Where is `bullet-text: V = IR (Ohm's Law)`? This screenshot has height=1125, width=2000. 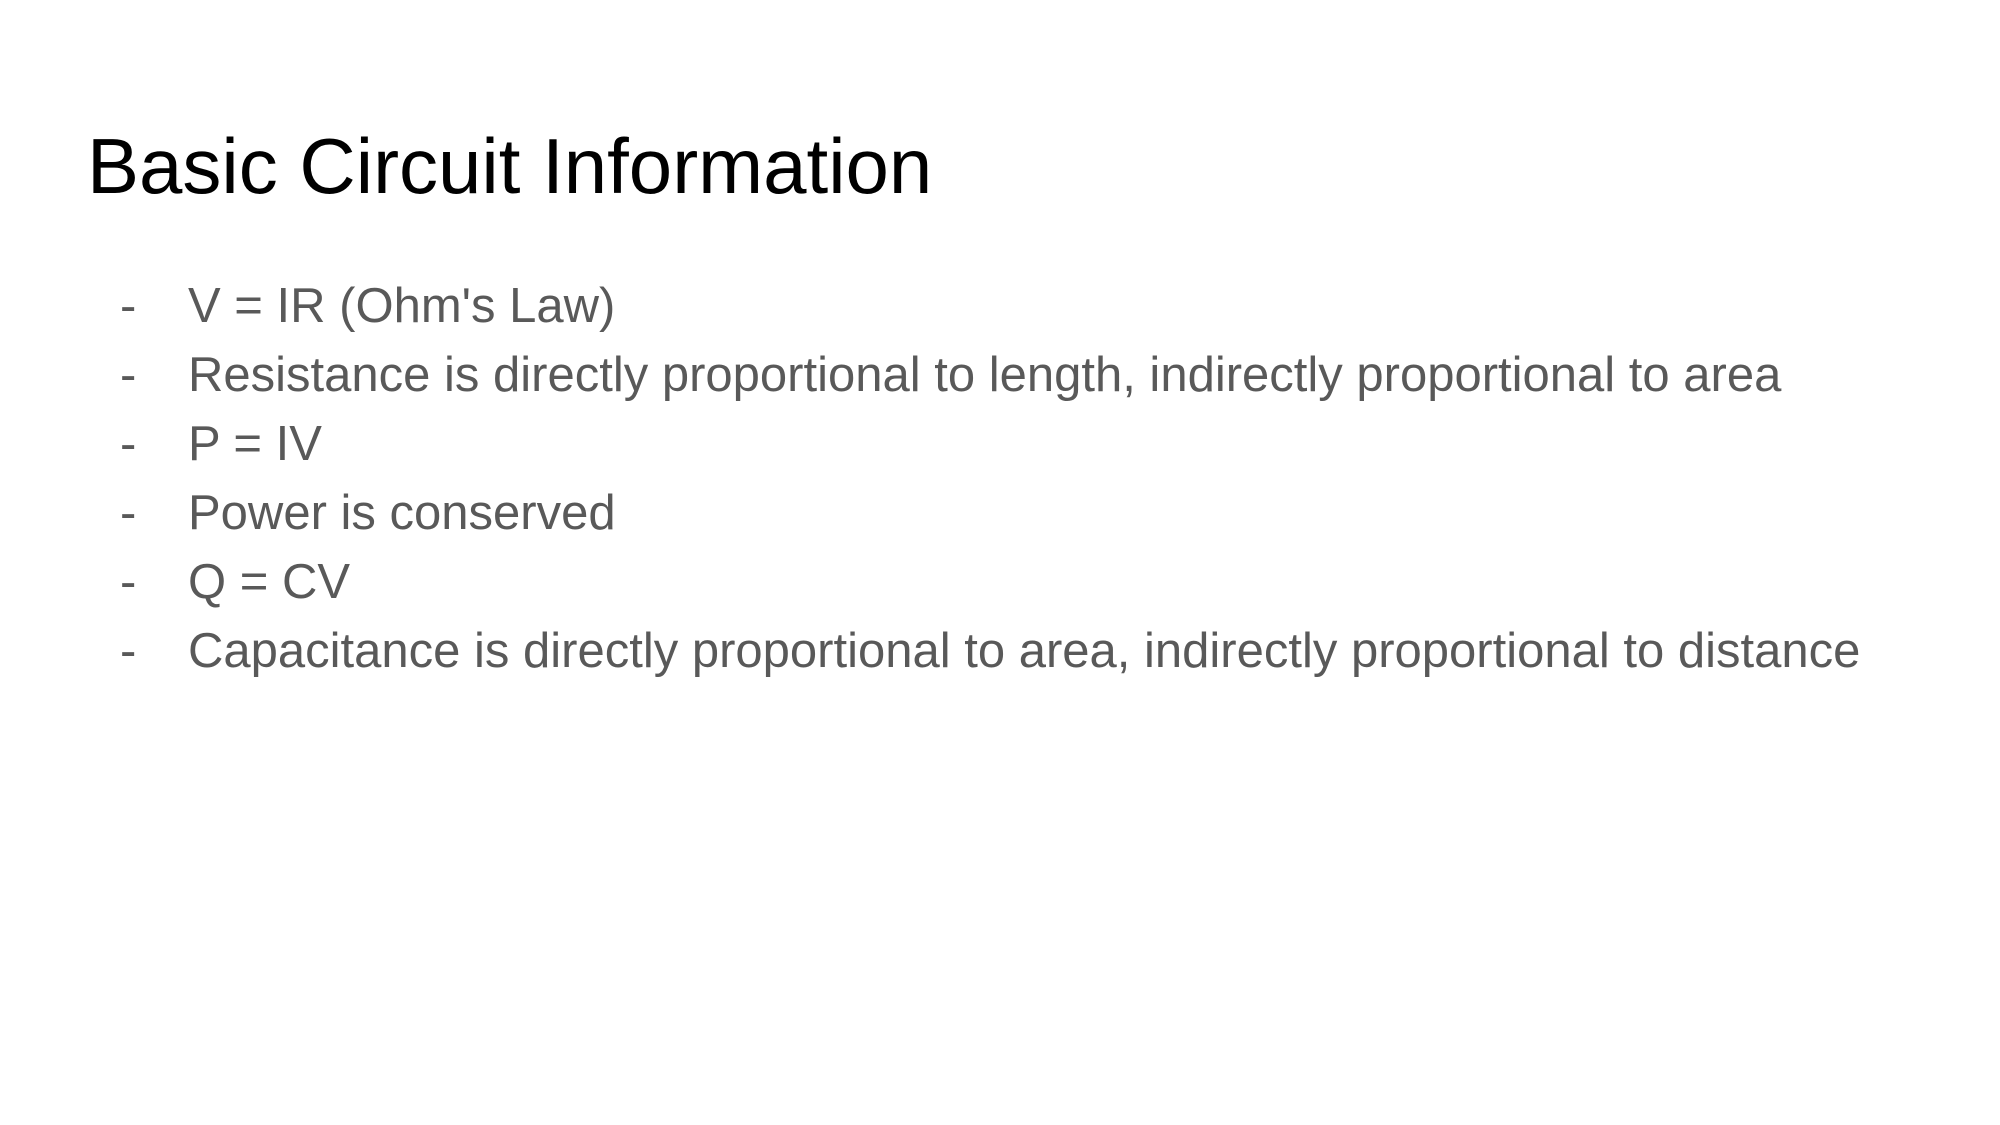 bullet-text: V = IR (Ohm's Law) is located at coordinates (402, 306).